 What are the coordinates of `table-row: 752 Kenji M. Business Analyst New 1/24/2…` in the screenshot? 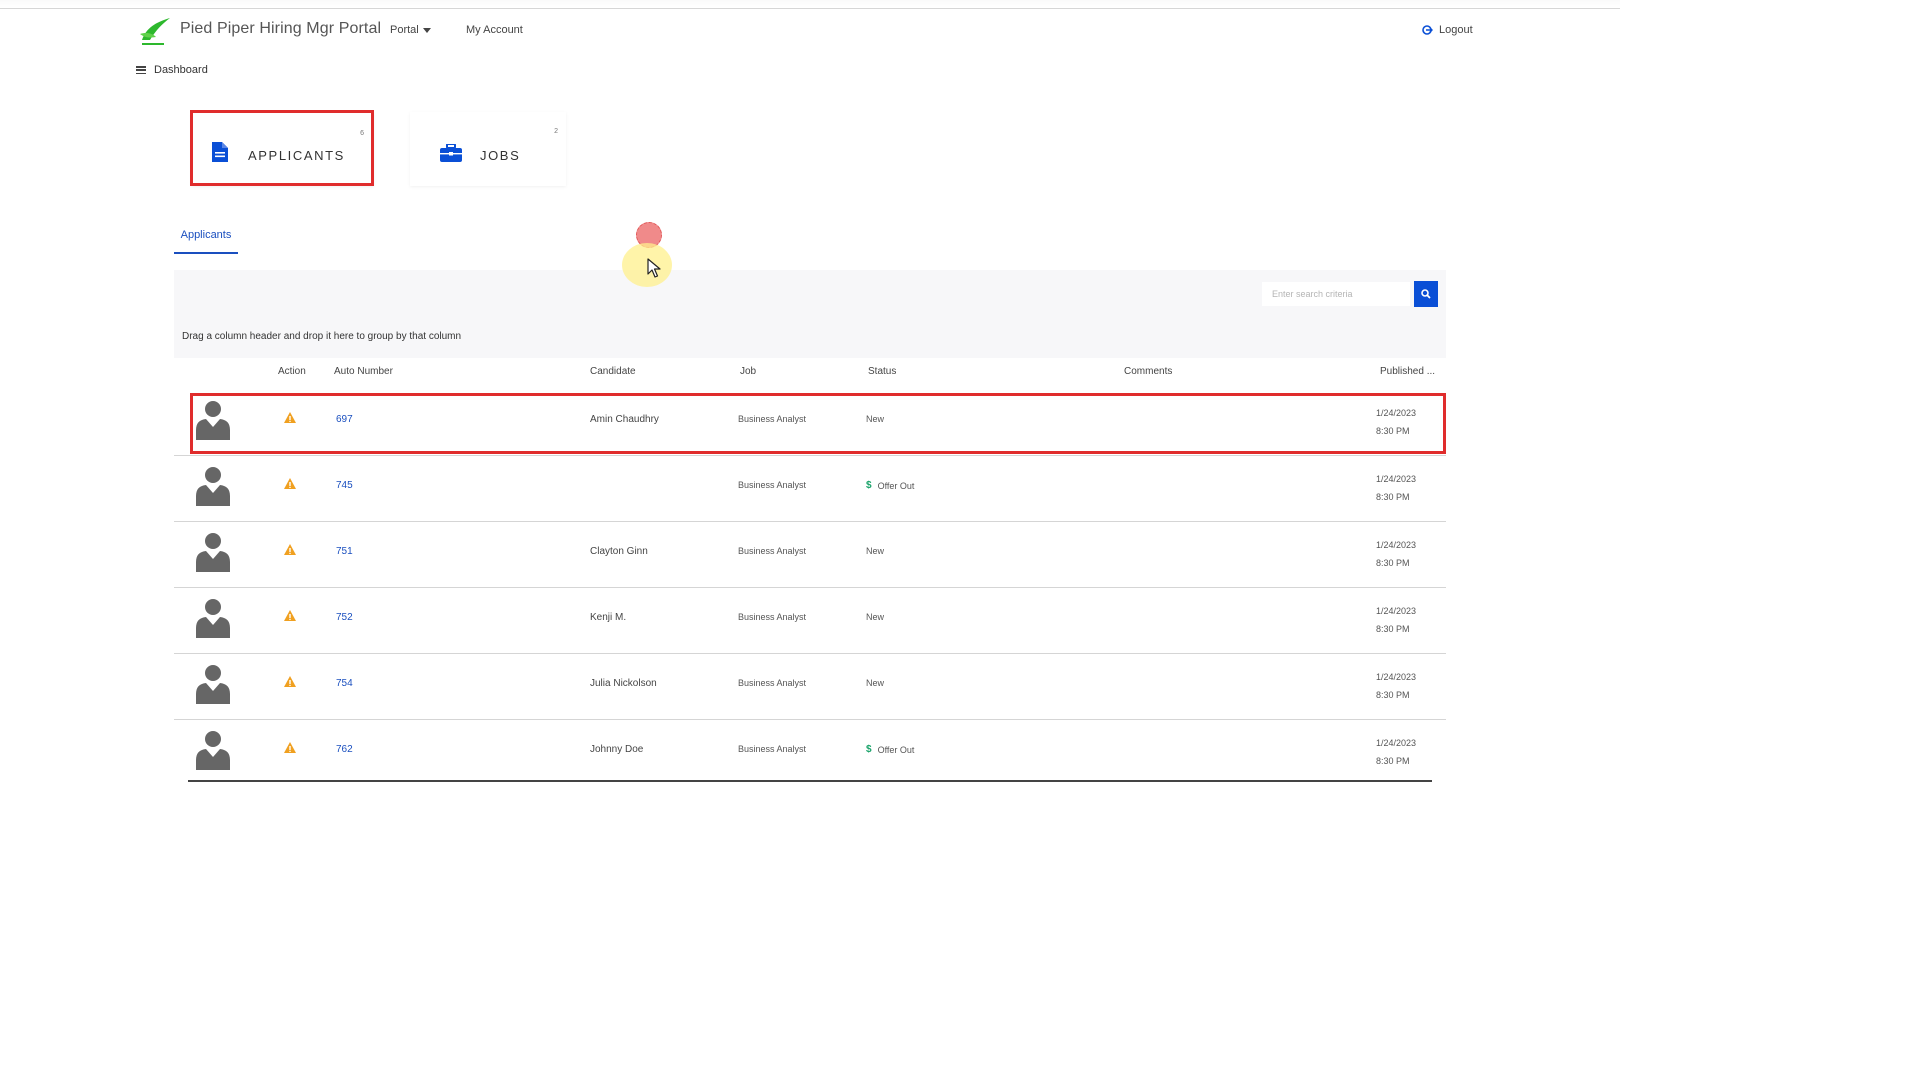 It's located at (810, 621).